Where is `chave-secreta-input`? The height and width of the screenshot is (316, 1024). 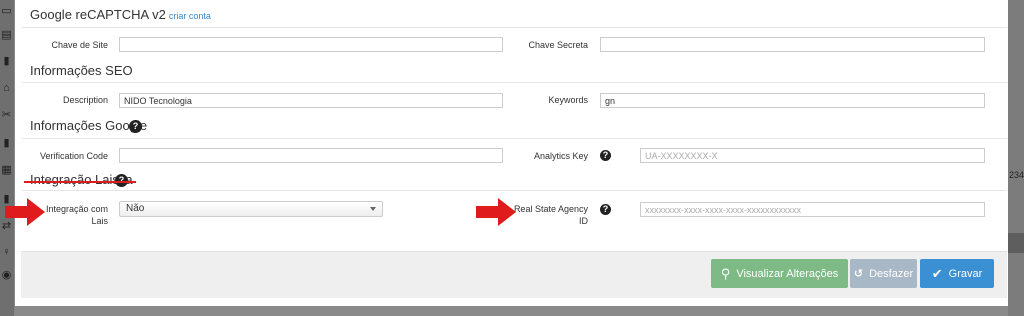 chave-secreta-input is located at coordinates (792, 44).